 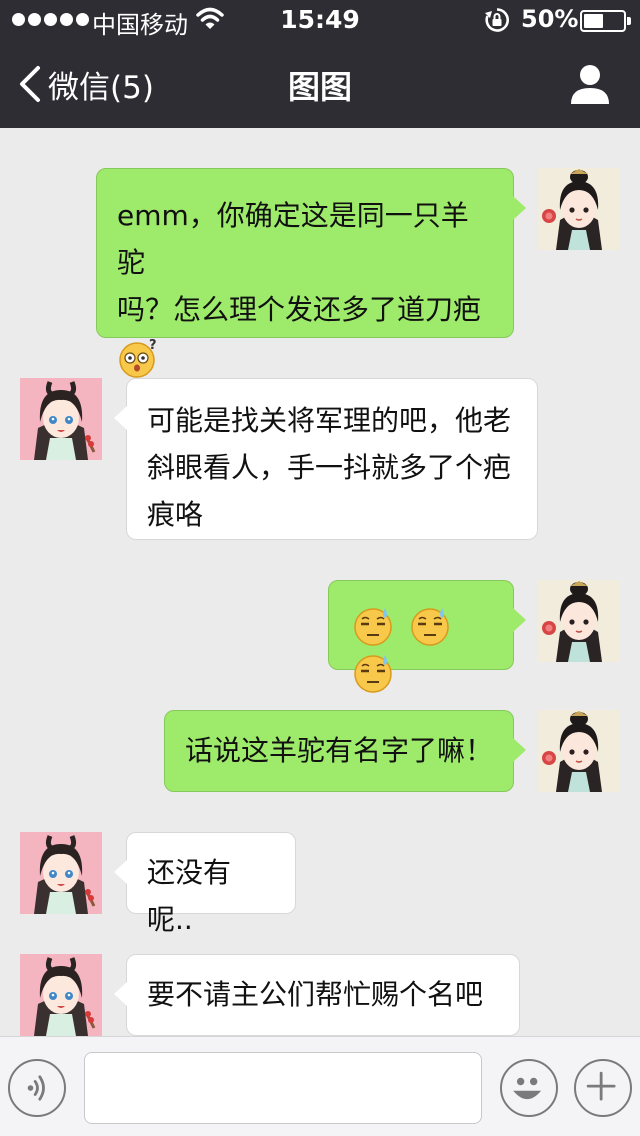 I want to click on message-text-line: 话说这羊驼有名字了嘛！, so click(x=339, y=750).